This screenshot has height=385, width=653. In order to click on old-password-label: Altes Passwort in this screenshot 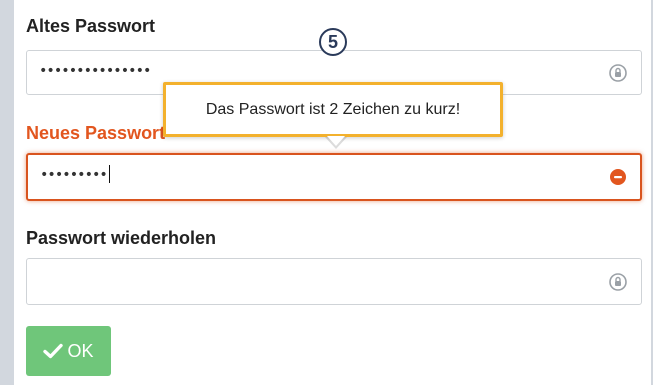, I will do `click(91, 26)`.